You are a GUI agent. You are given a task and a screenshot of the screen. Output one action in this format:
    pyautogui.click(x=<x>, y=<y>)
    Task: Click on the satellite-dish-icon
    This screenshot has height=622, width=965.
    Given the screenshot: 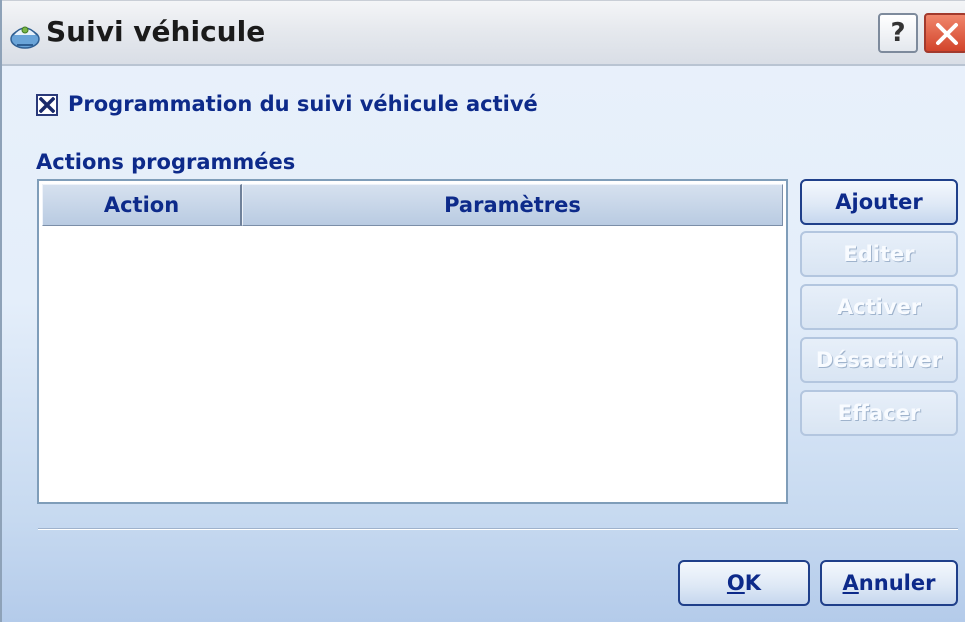 What is the action you would take?
    pyautogui.click(x=25, y=34)
    